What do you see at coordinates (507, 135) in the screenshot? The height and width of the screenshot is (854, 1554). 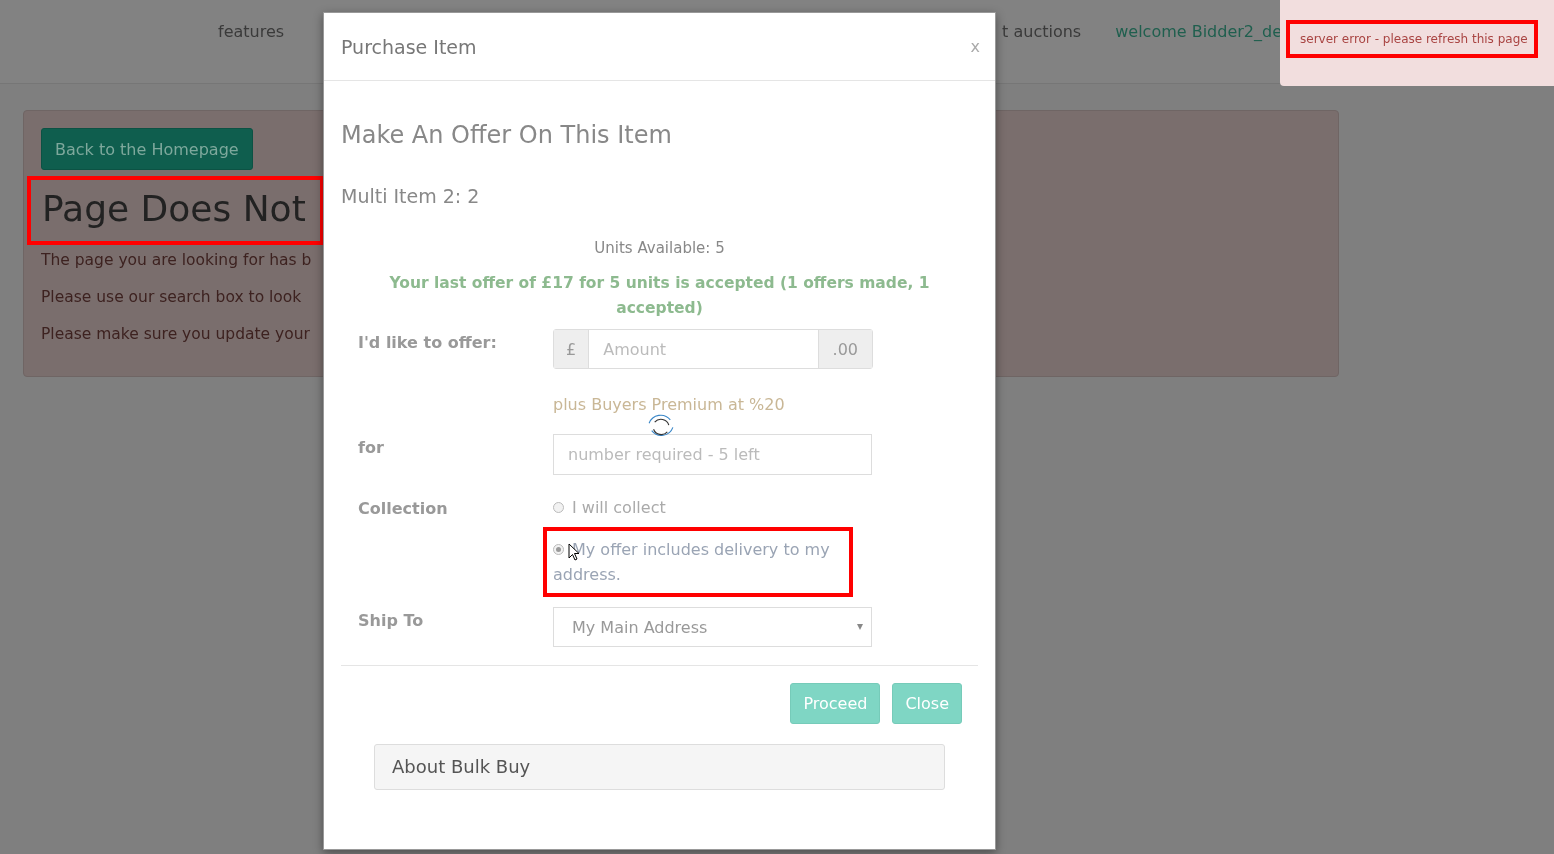 I see `offer-heading: Make An Offer On This Item` at bounding box center [507, 135].